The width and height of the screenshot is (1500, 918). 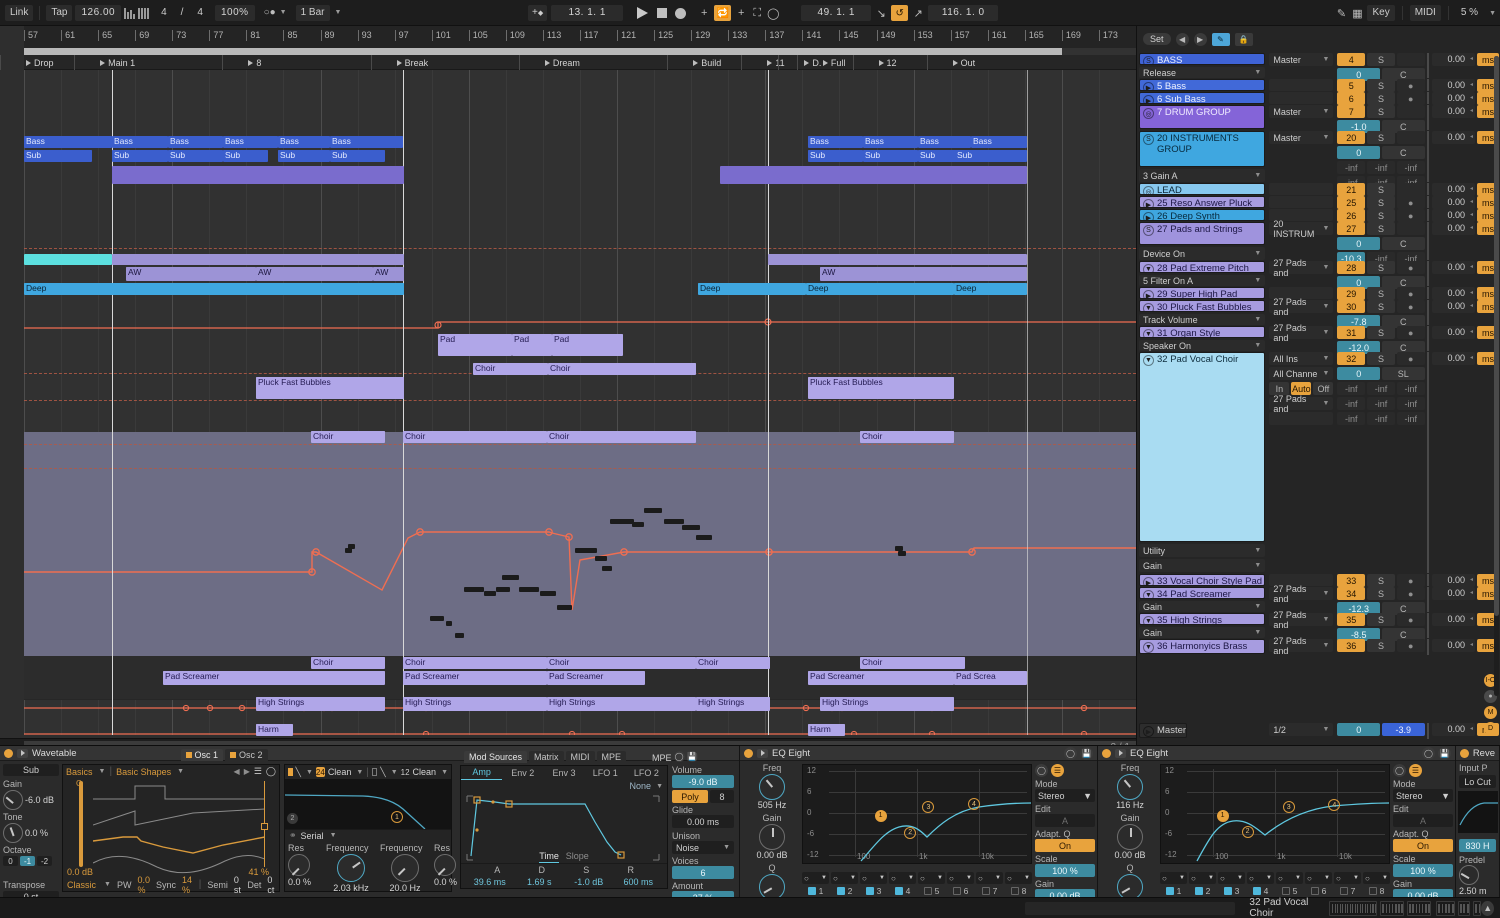 What do you see at coordinates (293, 835) in the screenshot?
I see `routing-icon: ⚭` at bounding box center [293, 835].